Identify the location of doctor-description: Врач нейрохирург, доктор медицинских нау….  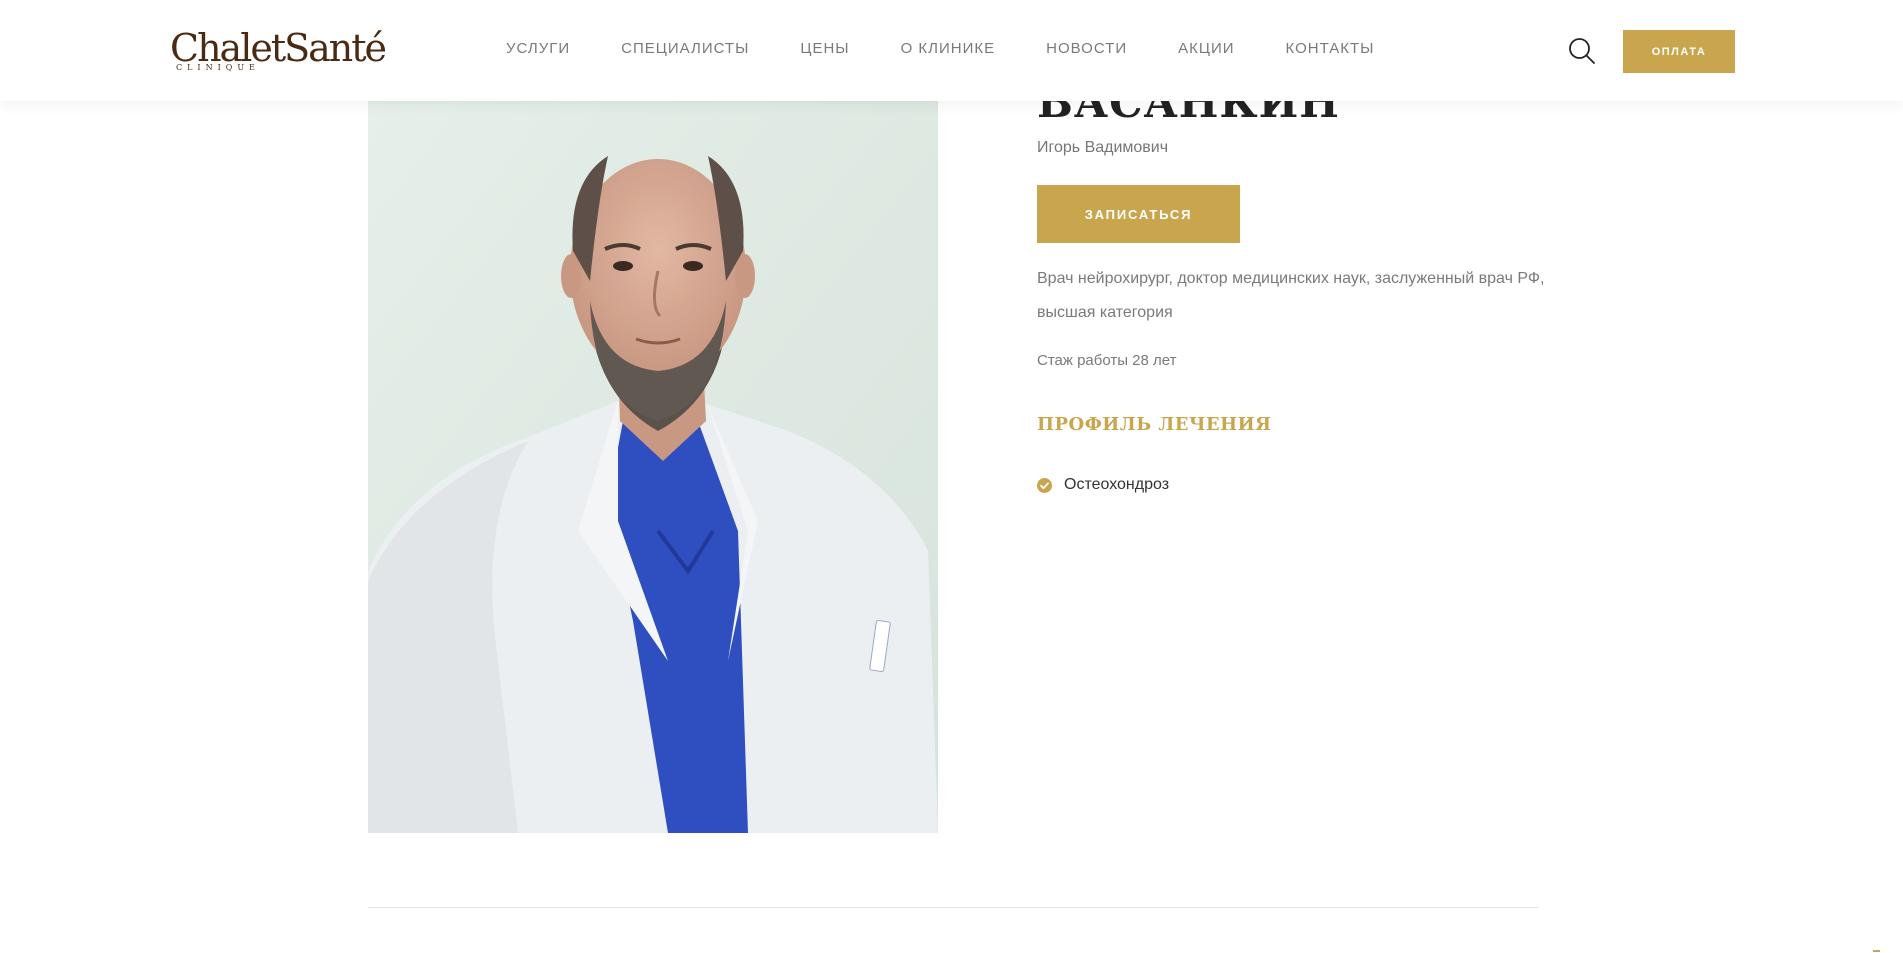
(1291, 295).